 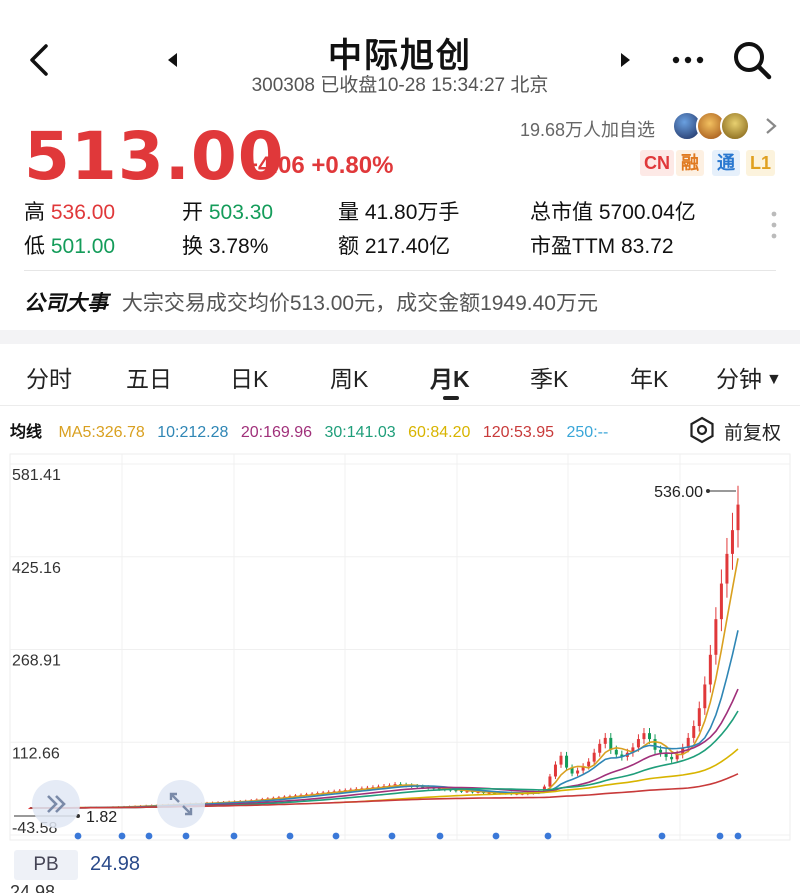 I want to click on tab-intraday: 分时, so click(x=49, y=377).